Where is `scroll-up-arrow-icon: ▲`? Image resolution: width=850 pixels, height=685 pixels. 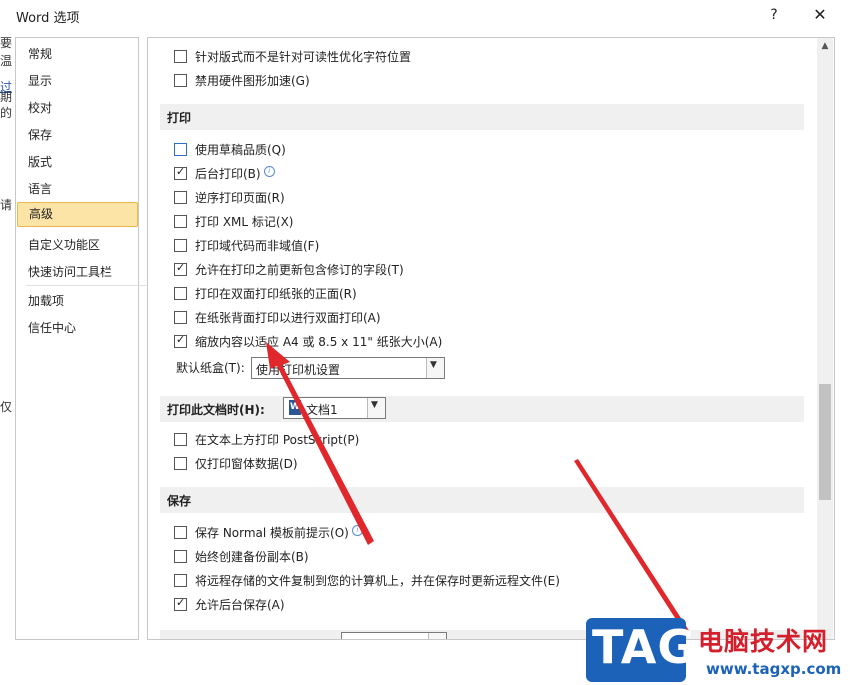 scroll-up-arrow-icon: ▲ is located at coordinates (825, 46).